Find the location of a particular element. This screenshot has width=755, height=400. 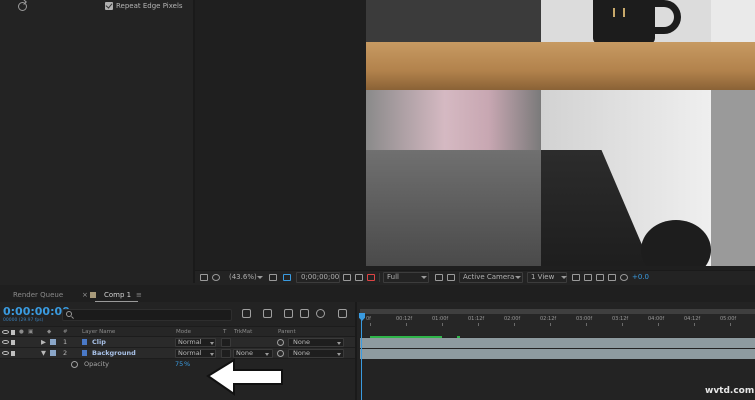

always-preview-icon is located at coordinates (204, 277).